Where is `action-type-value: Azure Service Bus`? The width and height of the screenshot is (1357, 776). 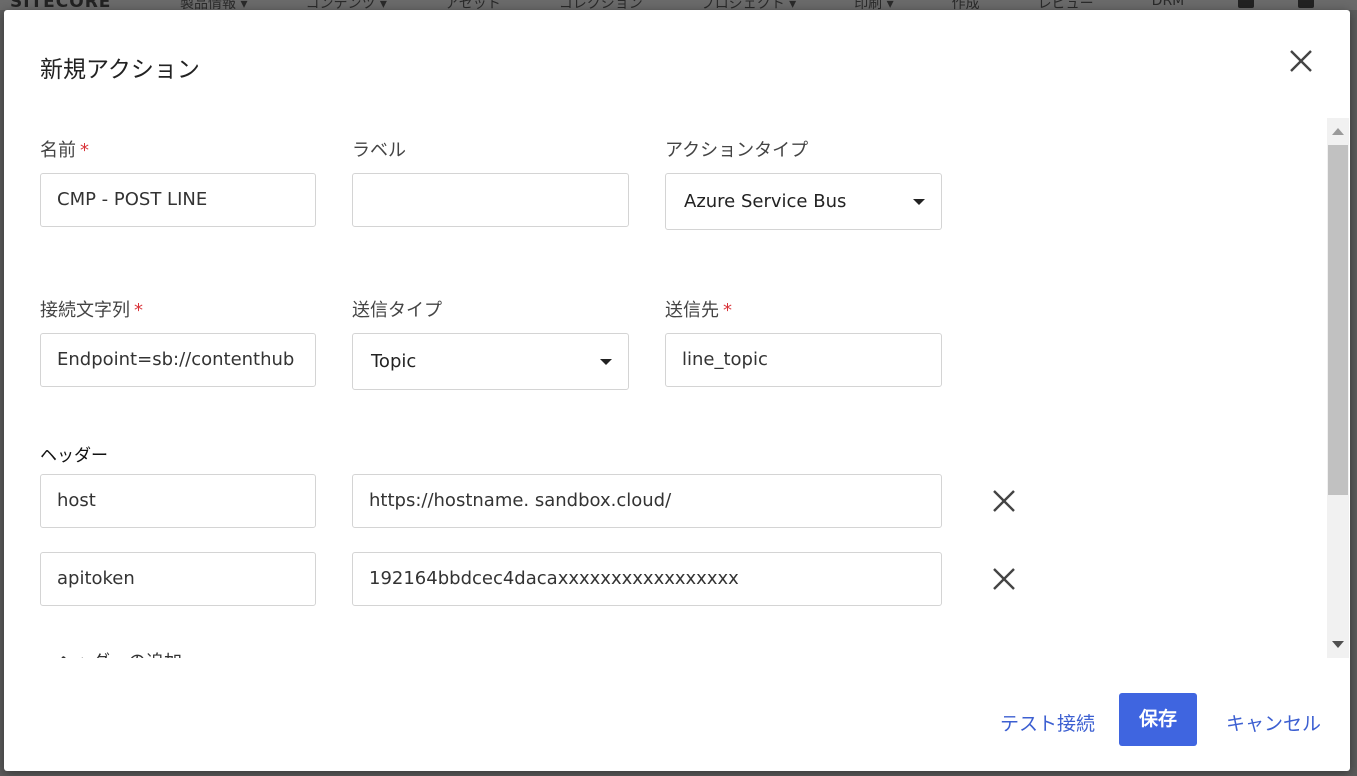
action-type-value: Azure Service Bus is located at coordinates (765, 201).